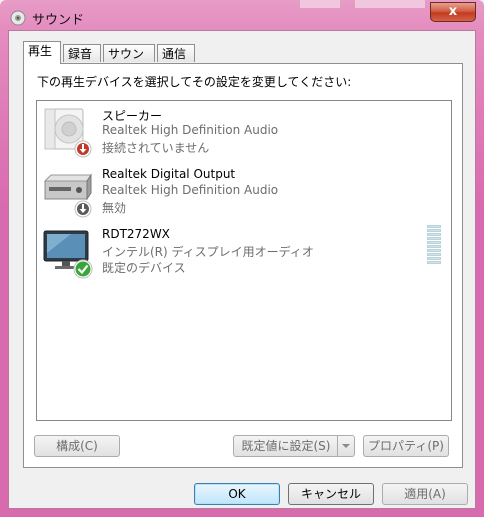 The width and height of the screenshot is (484, 517). Describe the element at coordinates (194, 82) in the screenshot. I see `instruction-text: 下の再生デバイスを選択してその設定を変更してください:` at that location.